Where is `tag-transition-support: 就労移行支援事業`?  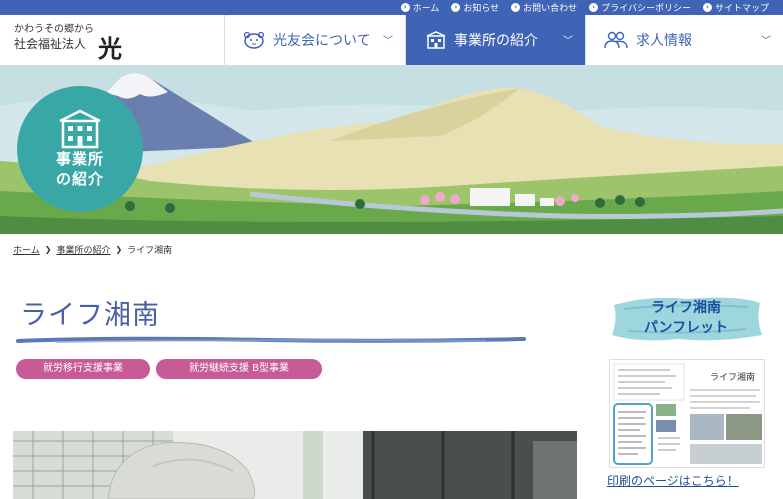
tag-transition-support: 就労移行支援事業 is located at coordinates (83, 369).